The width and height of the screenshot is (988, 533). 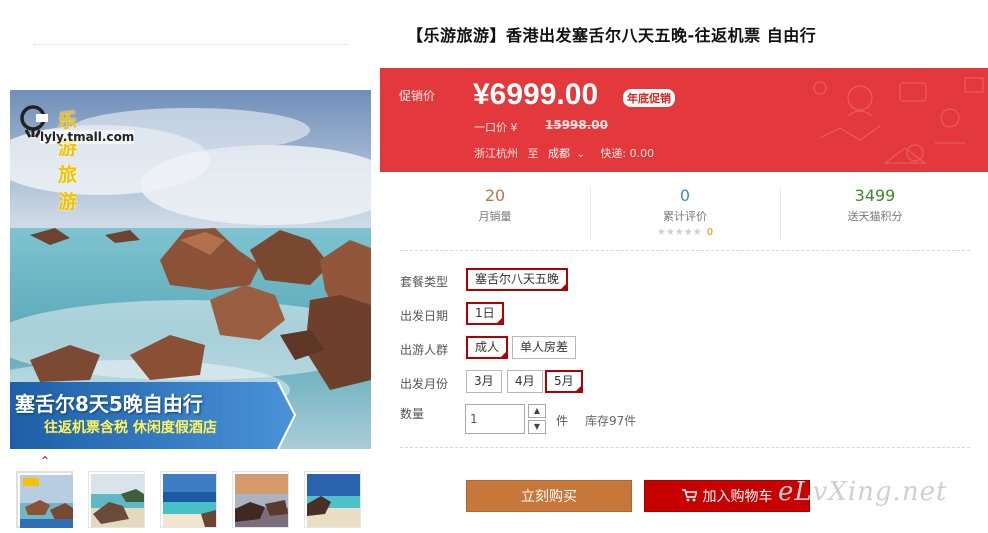 What do you see at coordinates (109, 404) in the screenshot?
I see `banner-title: 塞舌尔8天5晚自由行` at bounding box center [109, 404].